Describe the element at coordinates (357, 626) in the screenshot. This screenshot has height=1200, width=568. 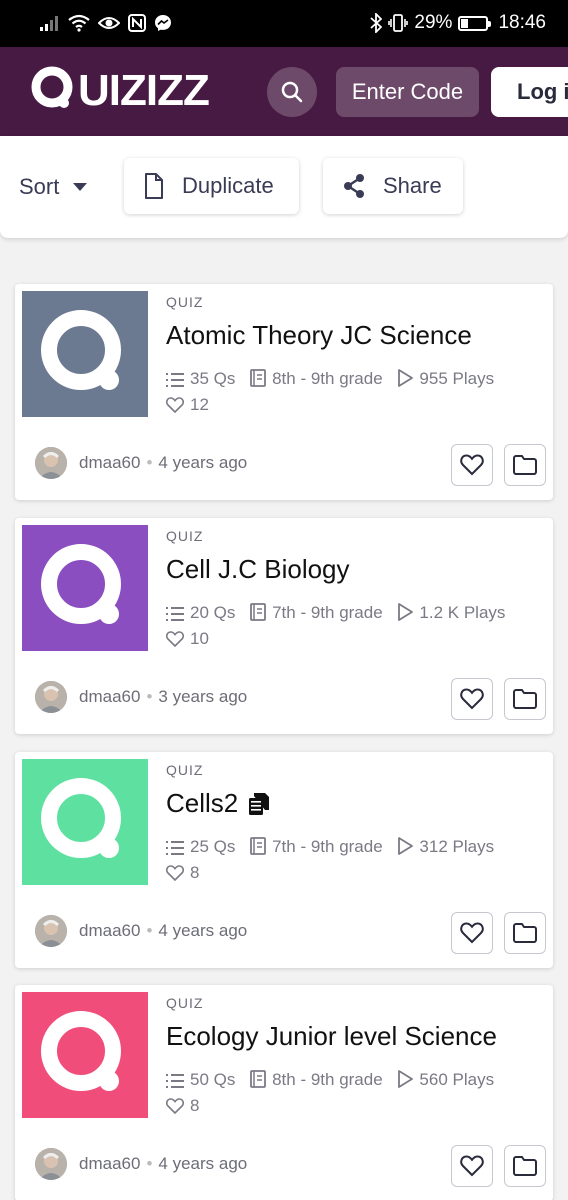
I see `quiz-meta: 20 Qs 7th - 9th grade 1.2 K Plays 10` at that location.